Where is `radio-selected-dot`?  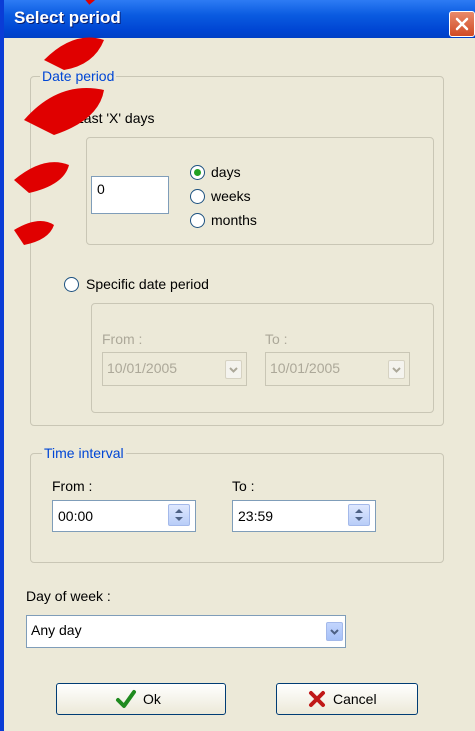 radio-selected-dot is located at coordinates (197, 172).